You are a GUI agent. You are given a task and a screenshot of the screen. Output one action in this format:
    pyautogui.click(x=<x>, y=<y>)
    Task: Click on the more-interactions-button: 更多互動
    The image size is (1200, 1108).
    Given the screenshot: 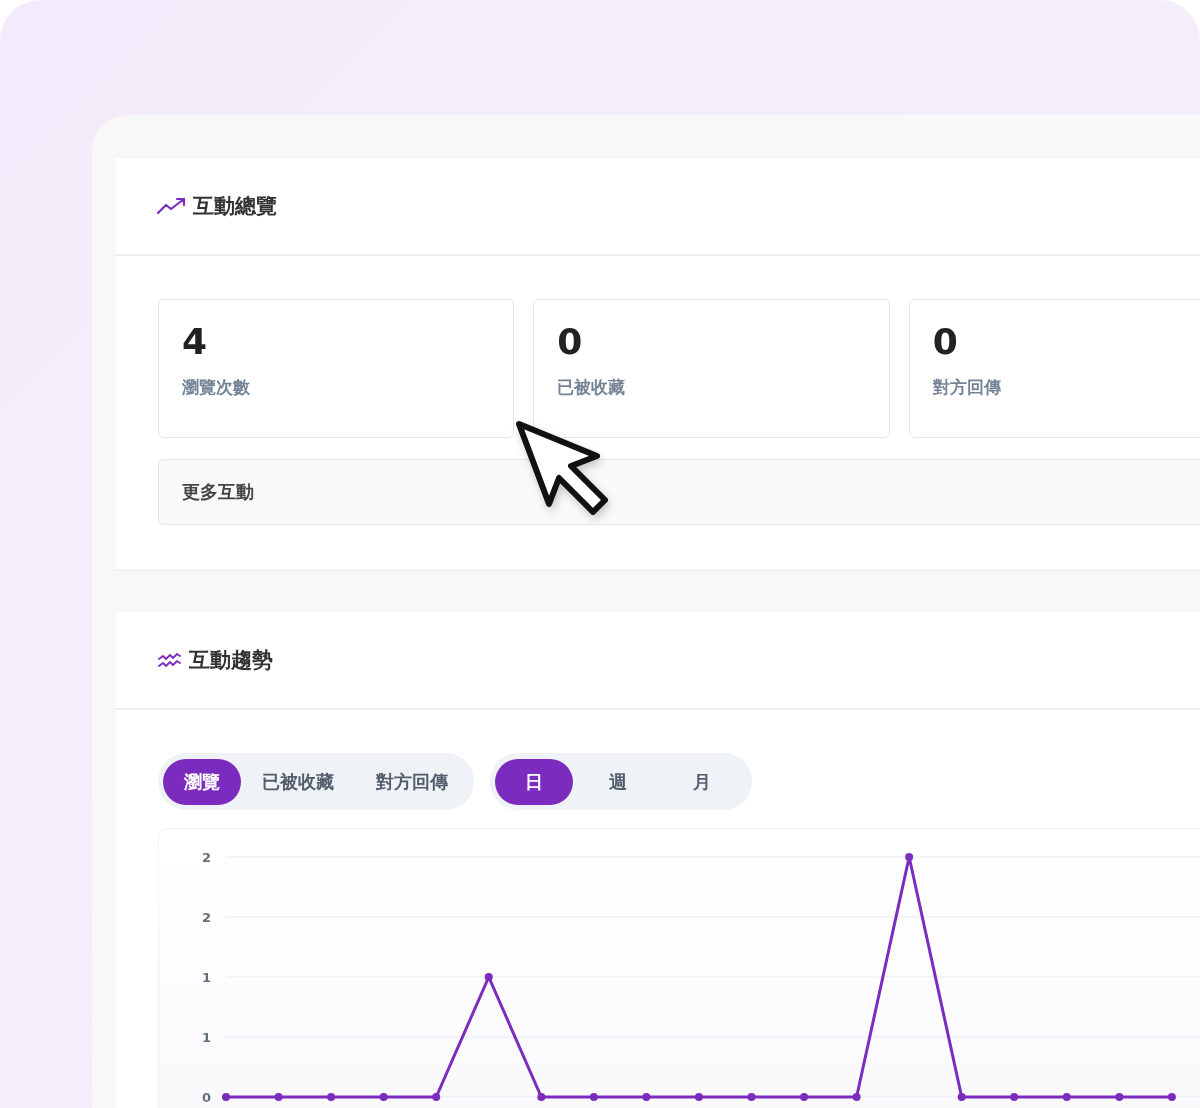 What is the action you would take?
    pyautogui.click(x=679, y=492)
    